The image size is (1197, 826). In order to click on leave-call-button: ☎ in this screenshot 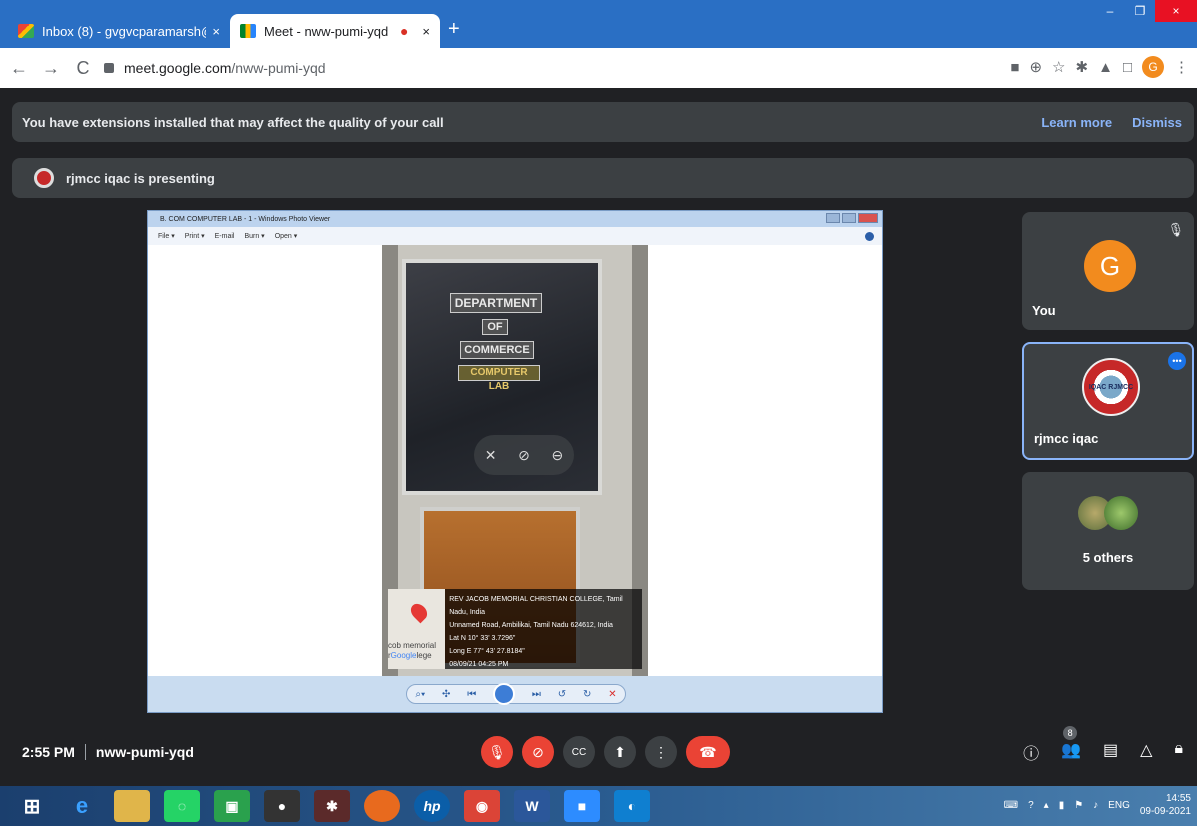, I will do `click(708, 752)`.